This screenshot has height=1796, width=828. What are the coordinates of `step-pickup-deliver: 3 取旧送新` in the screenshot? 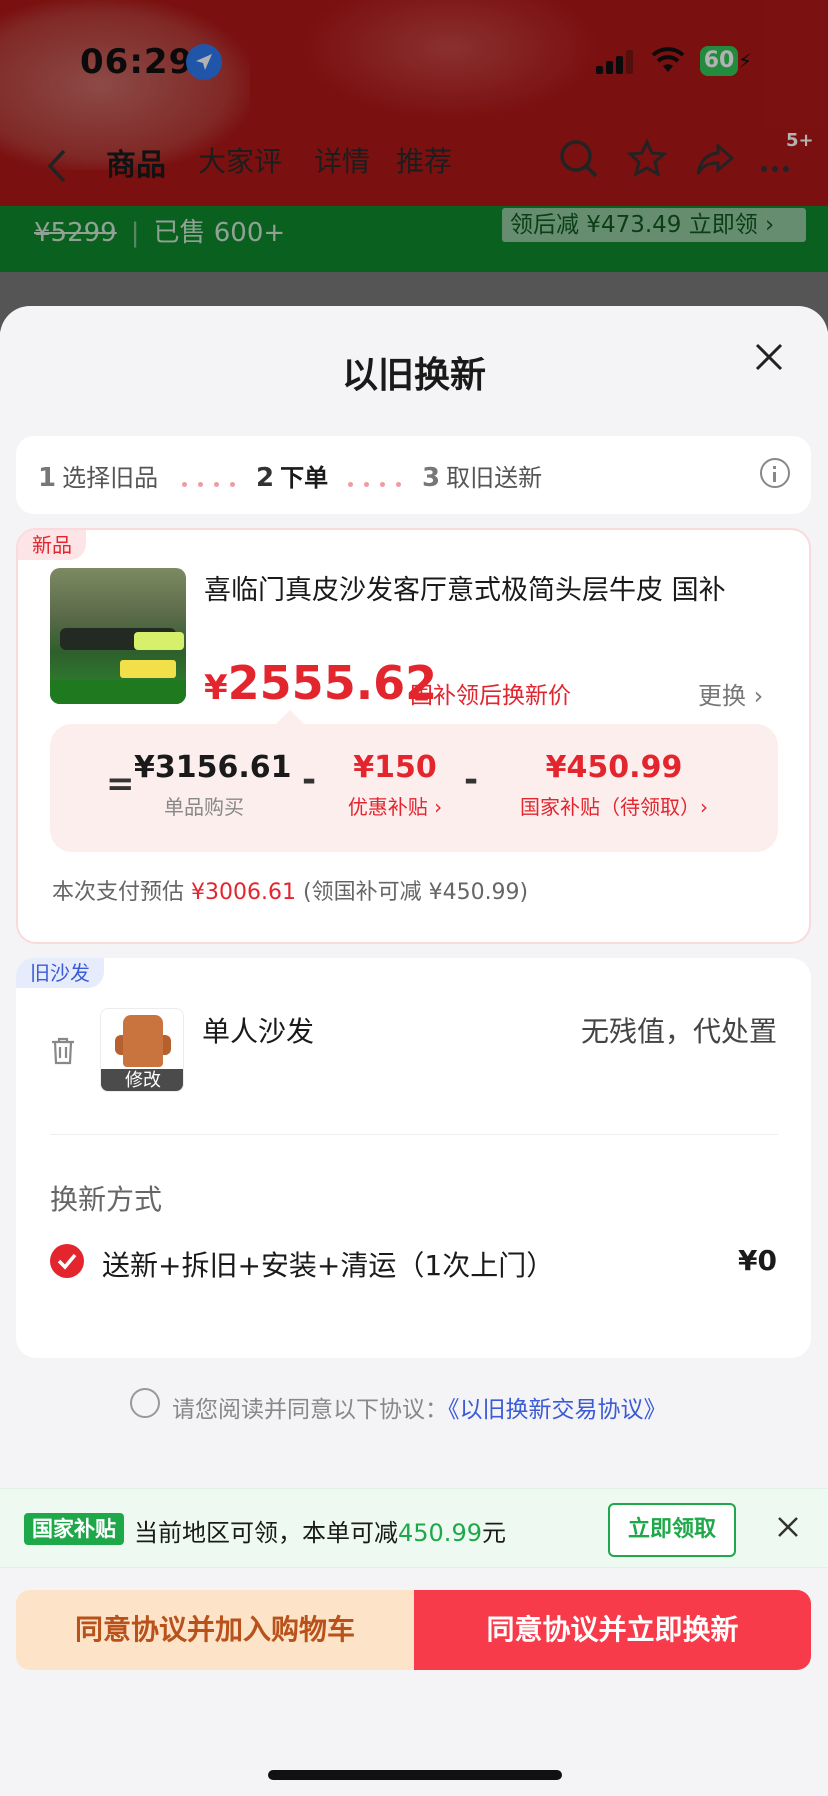 It's located at (482, 478).